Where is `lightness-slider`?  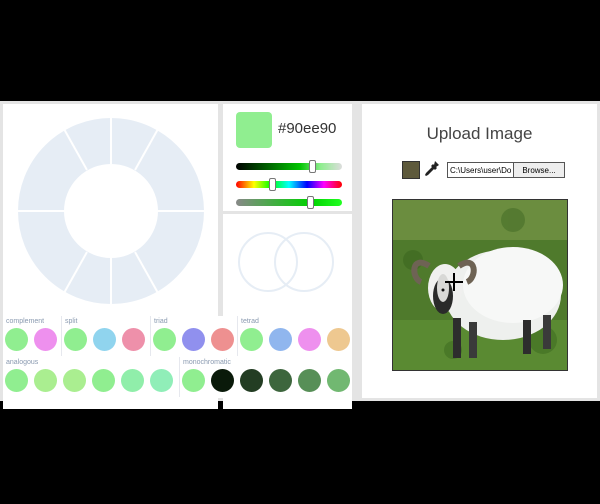
lightness-slider is located at coordinates (289, 202).